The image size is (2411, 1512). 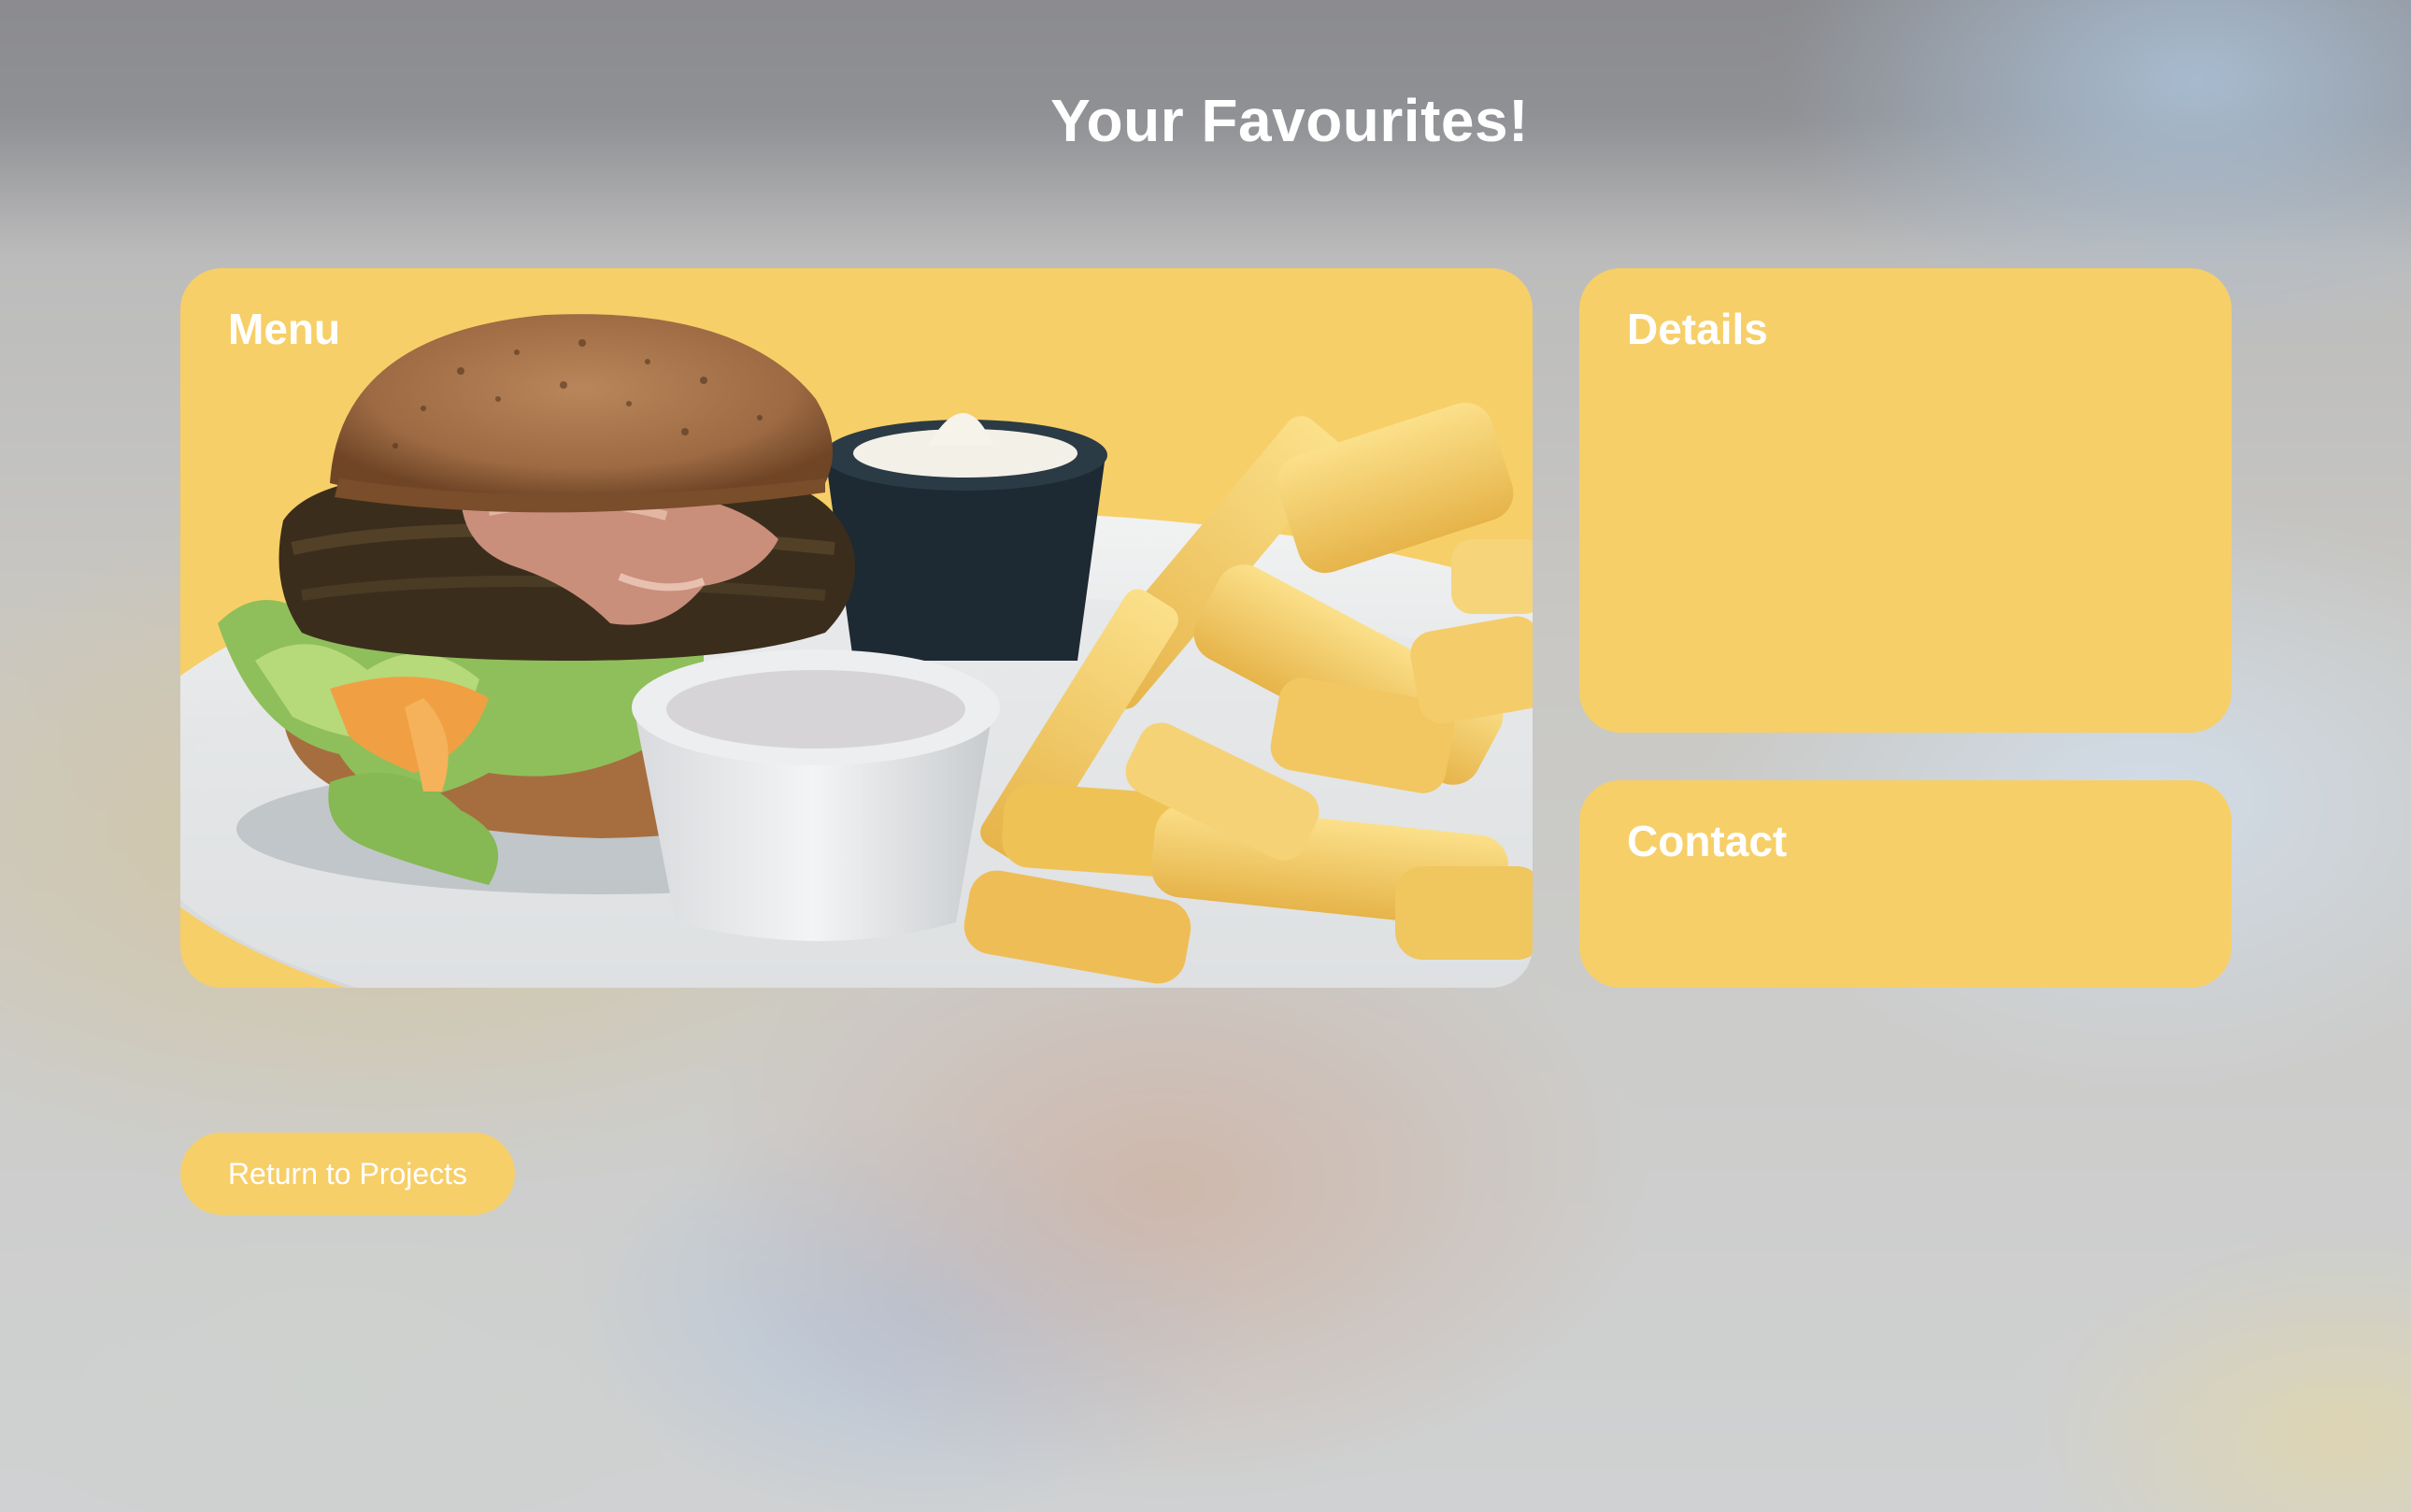 I want to click on details-card: Details, so click(x=1905, y=500).